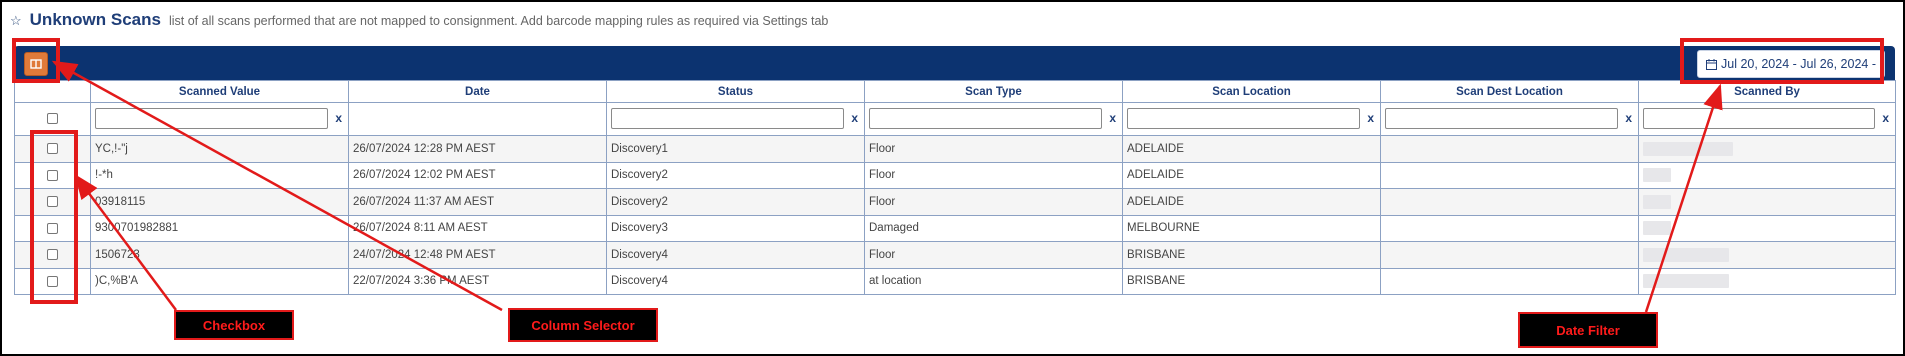  Describe the element at coordinates (954, 63) in the screenshot. I see `table-toolbar: Jul 20, 2024 - Jul 26, 2024 -` at that location.